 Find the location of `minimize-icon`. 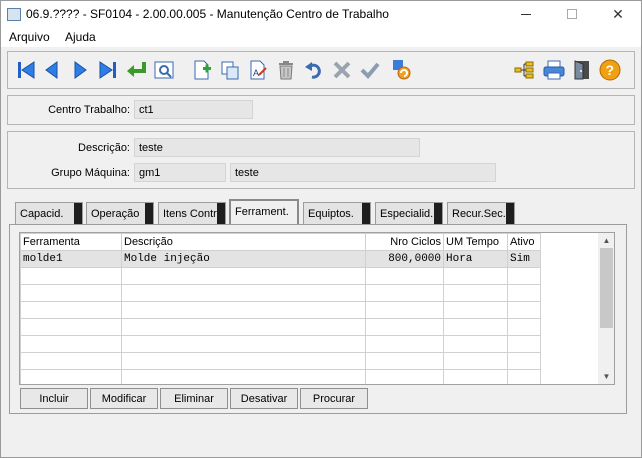

minimize-icon is located at coordinates (526, 14).